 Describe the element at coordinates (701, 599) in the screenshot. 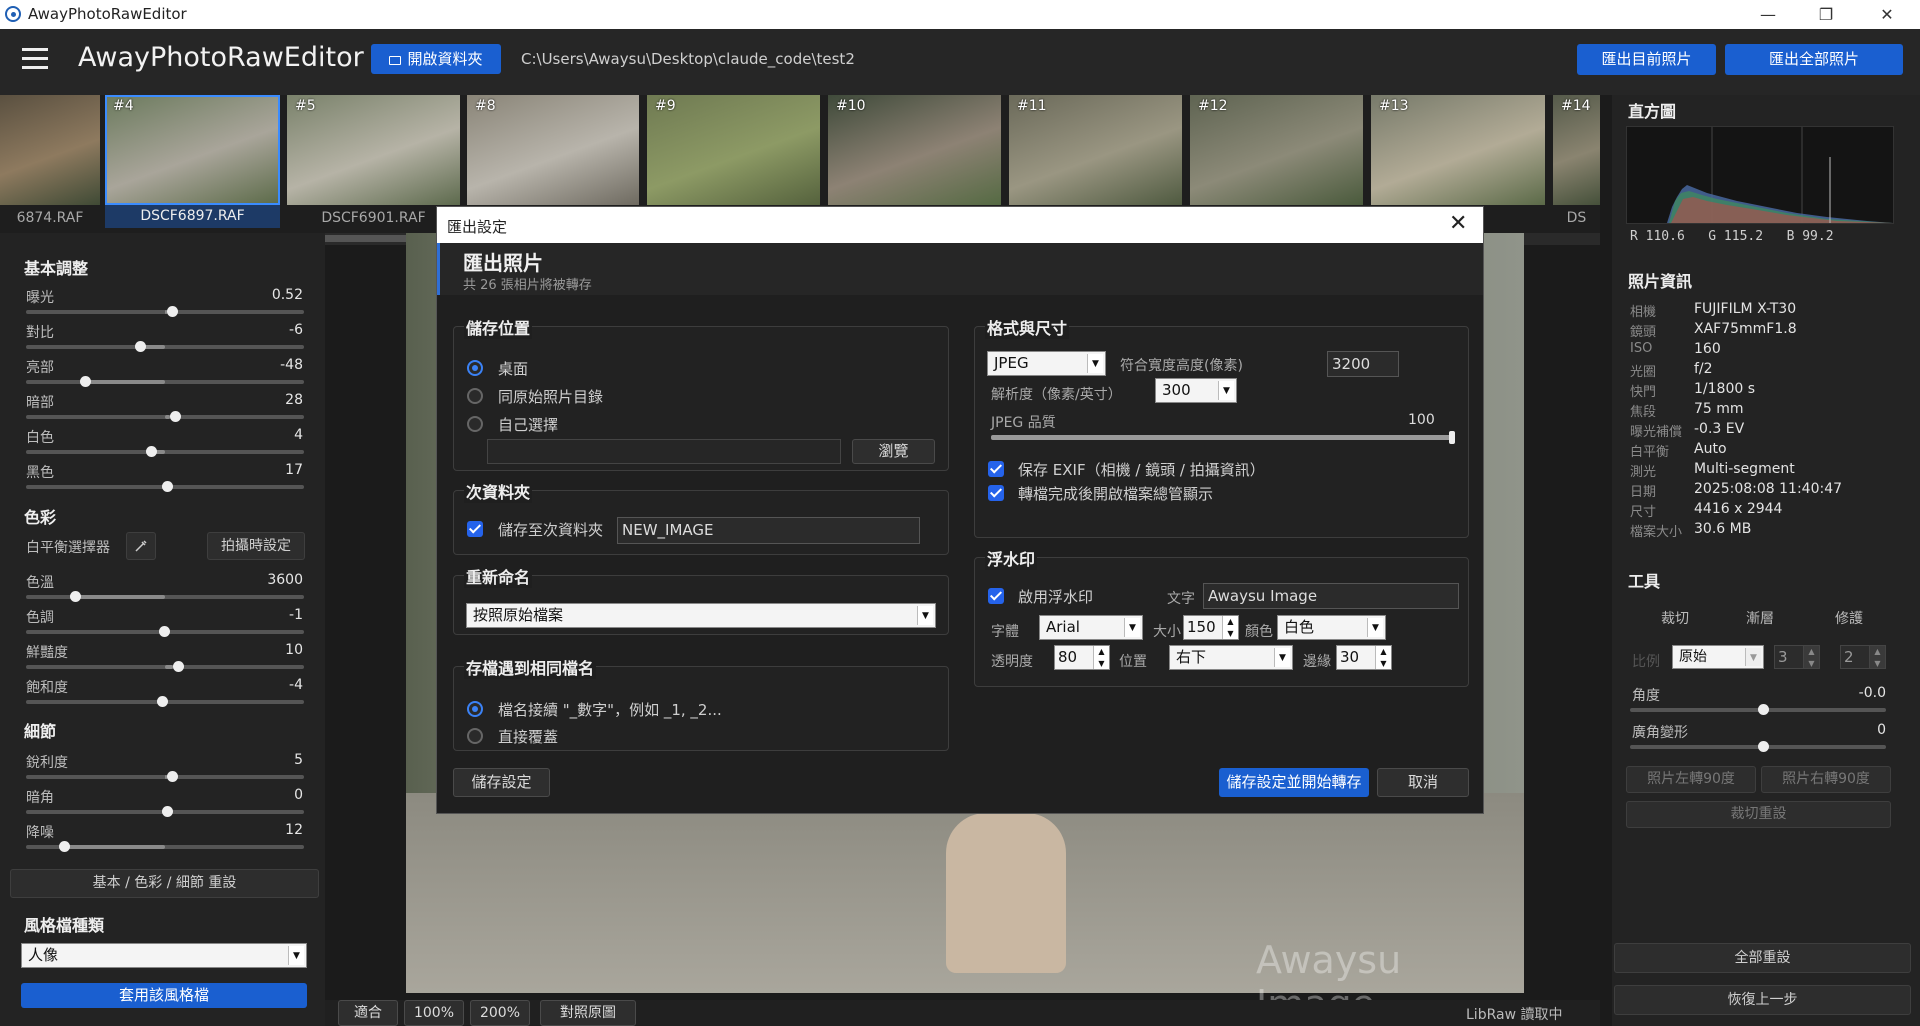

I see `rename-group: 重新命名 按照原始檔案 ▼` at that location.